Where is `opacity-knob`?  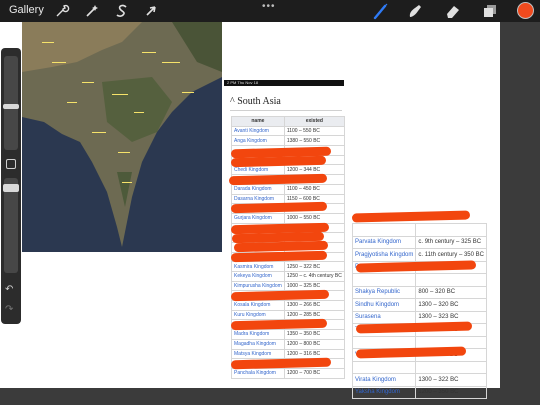
opacity-knob is located at coordinates (11, 188).